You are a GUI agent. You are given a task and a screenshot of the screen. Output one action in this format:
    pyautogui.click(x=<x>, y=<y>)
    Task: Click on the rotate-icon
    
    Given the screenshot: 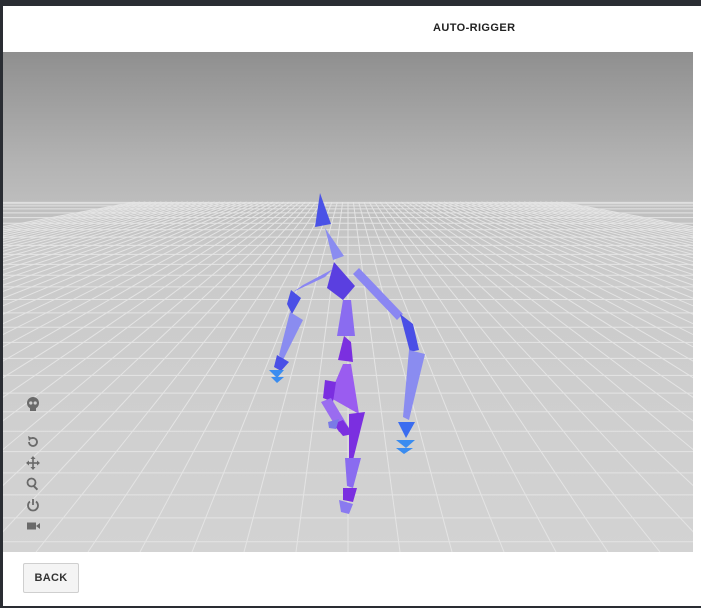 What is the action you would take?
    pyautogui.click(x=33, y=442)
    